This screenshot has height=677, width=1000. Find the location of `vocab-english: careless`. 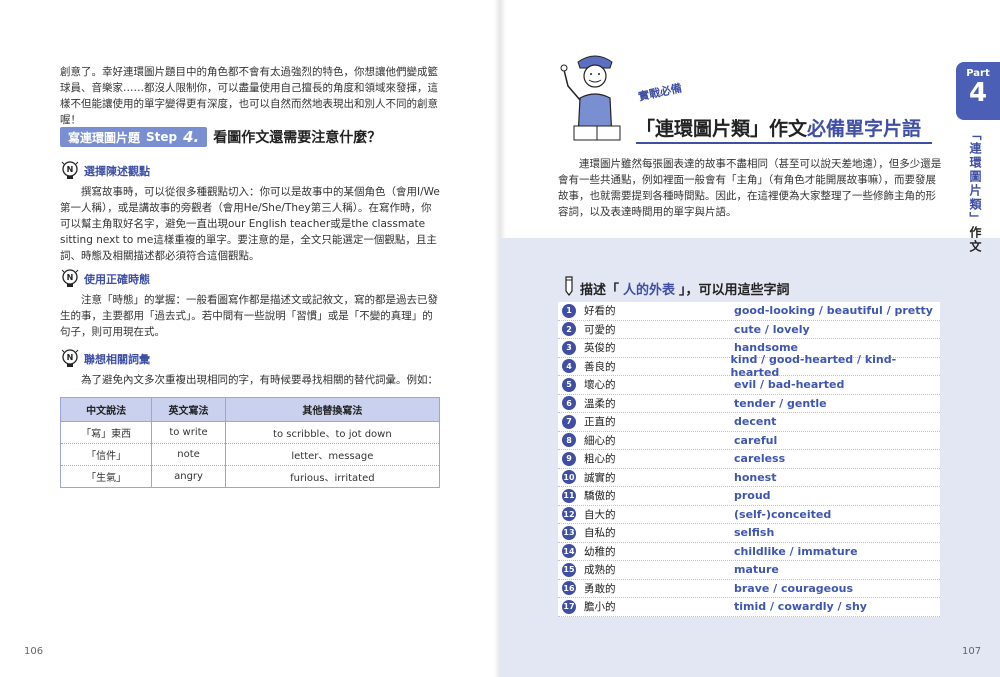

vocab-english: careless is located at coordinates (760, 459).